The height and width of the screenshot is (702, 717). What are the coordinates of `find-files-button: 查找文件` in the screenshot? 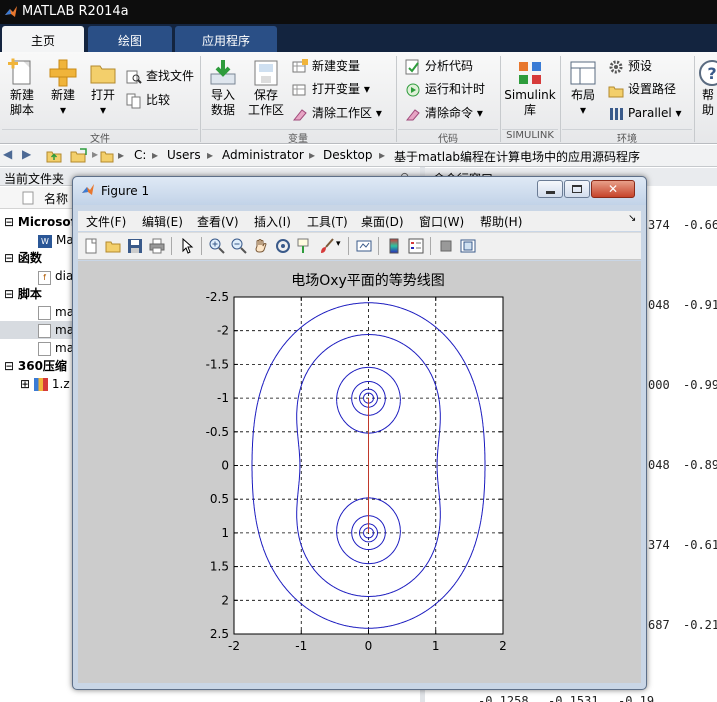 It's located at (160, 76).